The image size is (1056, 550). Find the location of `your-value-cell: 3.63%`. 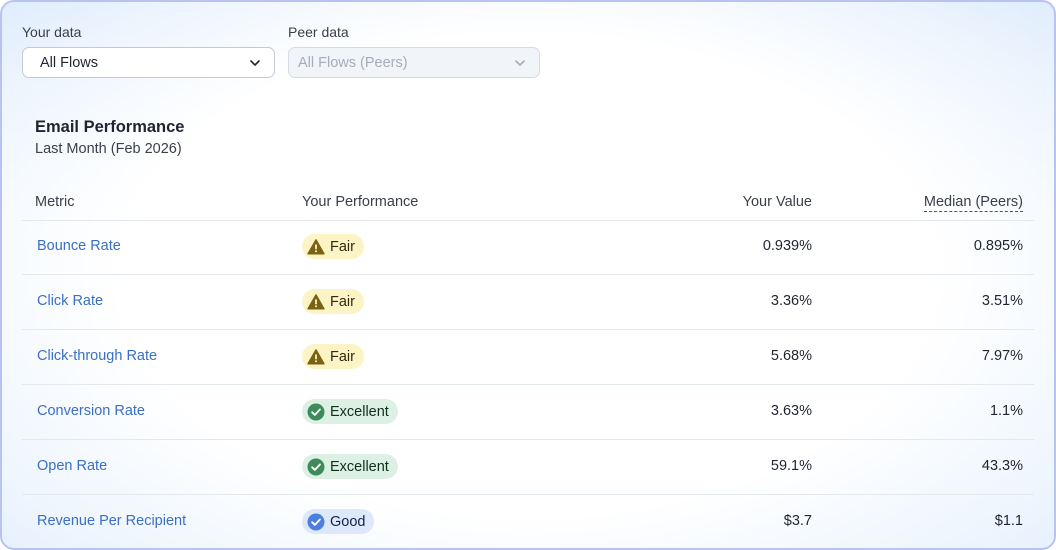

your-value-cell: 3.63% is located at coordinates (791, 411).